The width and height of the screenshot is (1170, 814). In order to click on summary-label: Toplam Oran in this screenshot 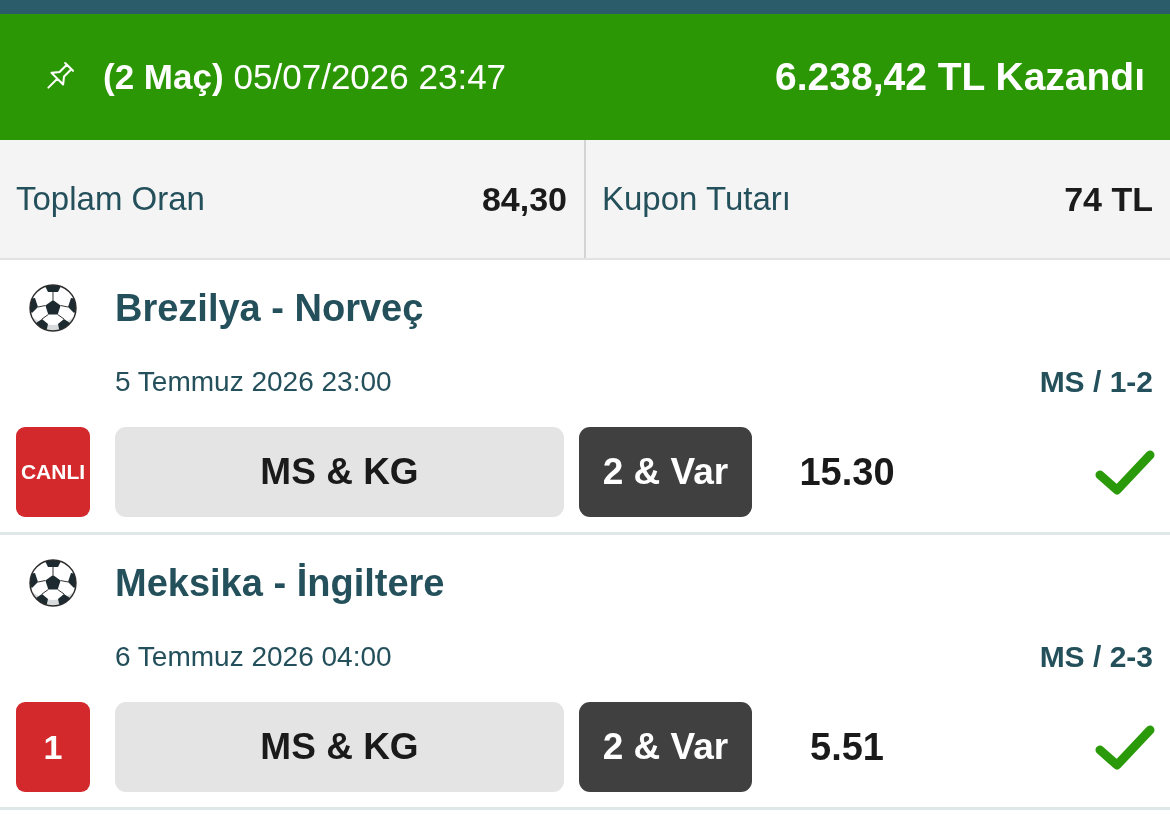, I will do `click(110, 199)`.